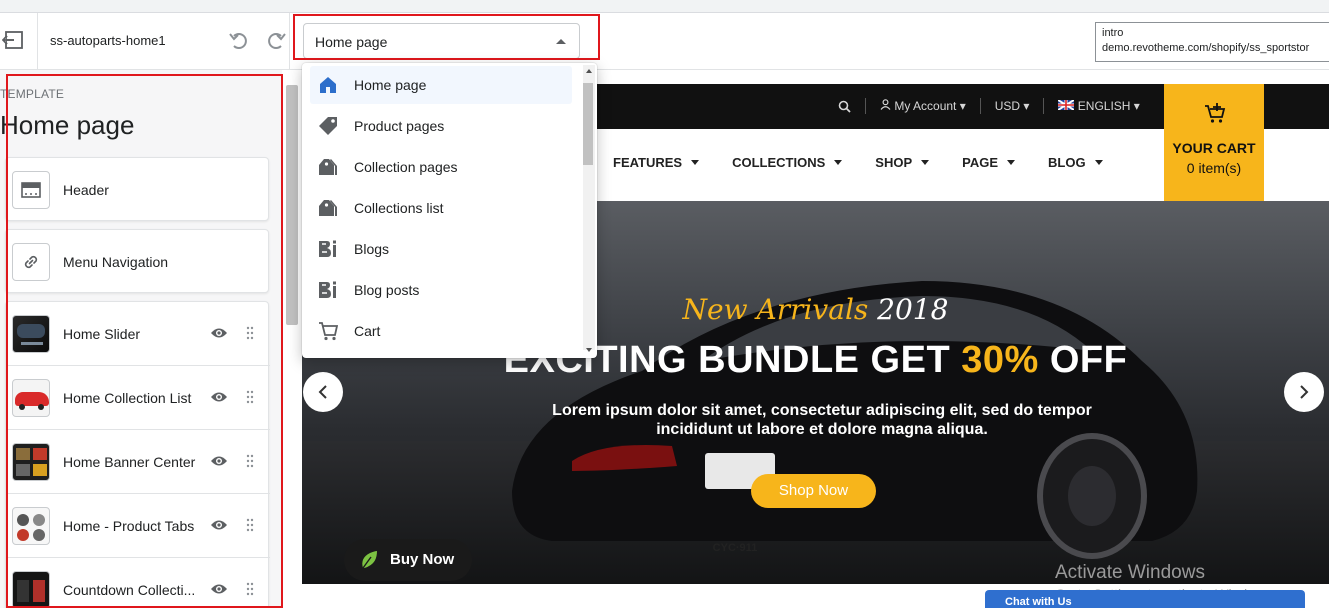 The image size is (1329, 608). I want to click on home-icon, so click(328, 85).